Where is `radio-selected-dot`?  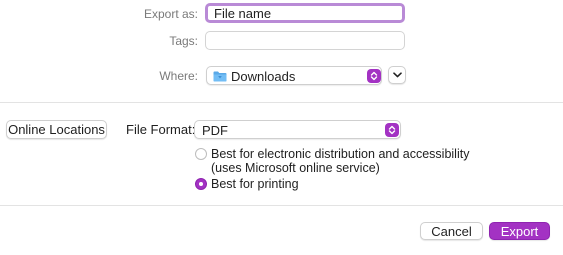
radio-selected-dot is located at coordinates (201, 184).